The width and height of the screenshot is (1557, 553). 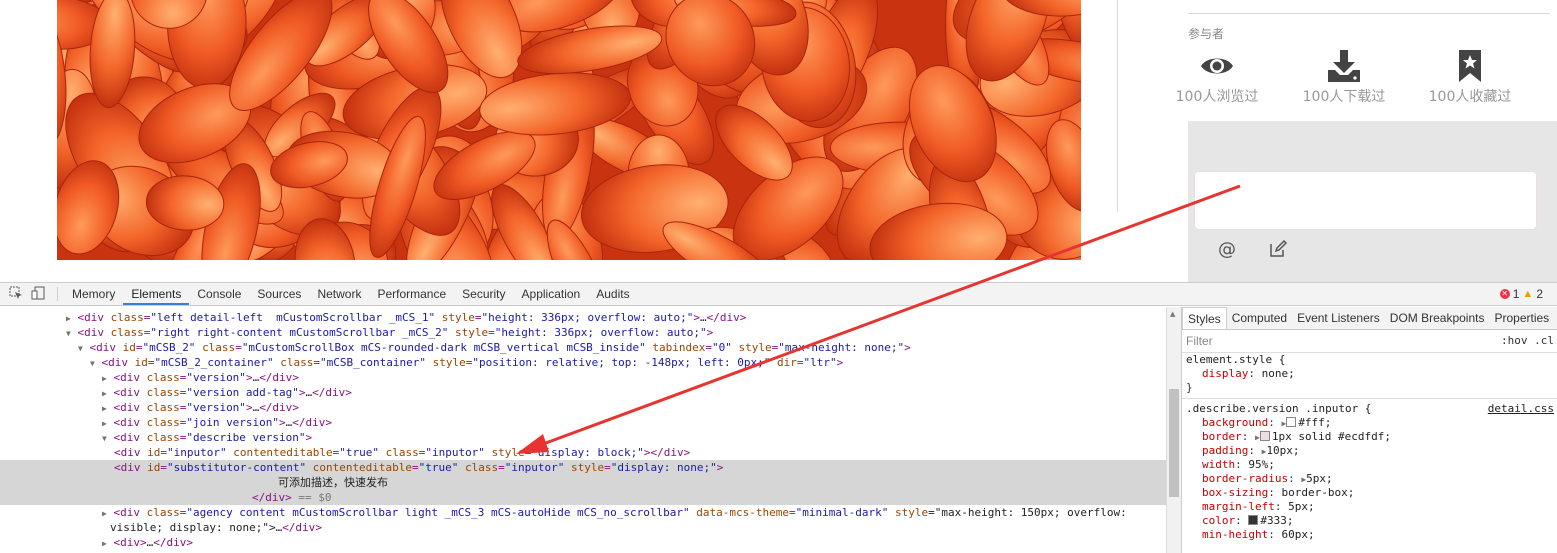 What do you see at coordinates (156, 294) in the screenshot?
I see `tab-elements: Elements` at bounding box center [156, 294].